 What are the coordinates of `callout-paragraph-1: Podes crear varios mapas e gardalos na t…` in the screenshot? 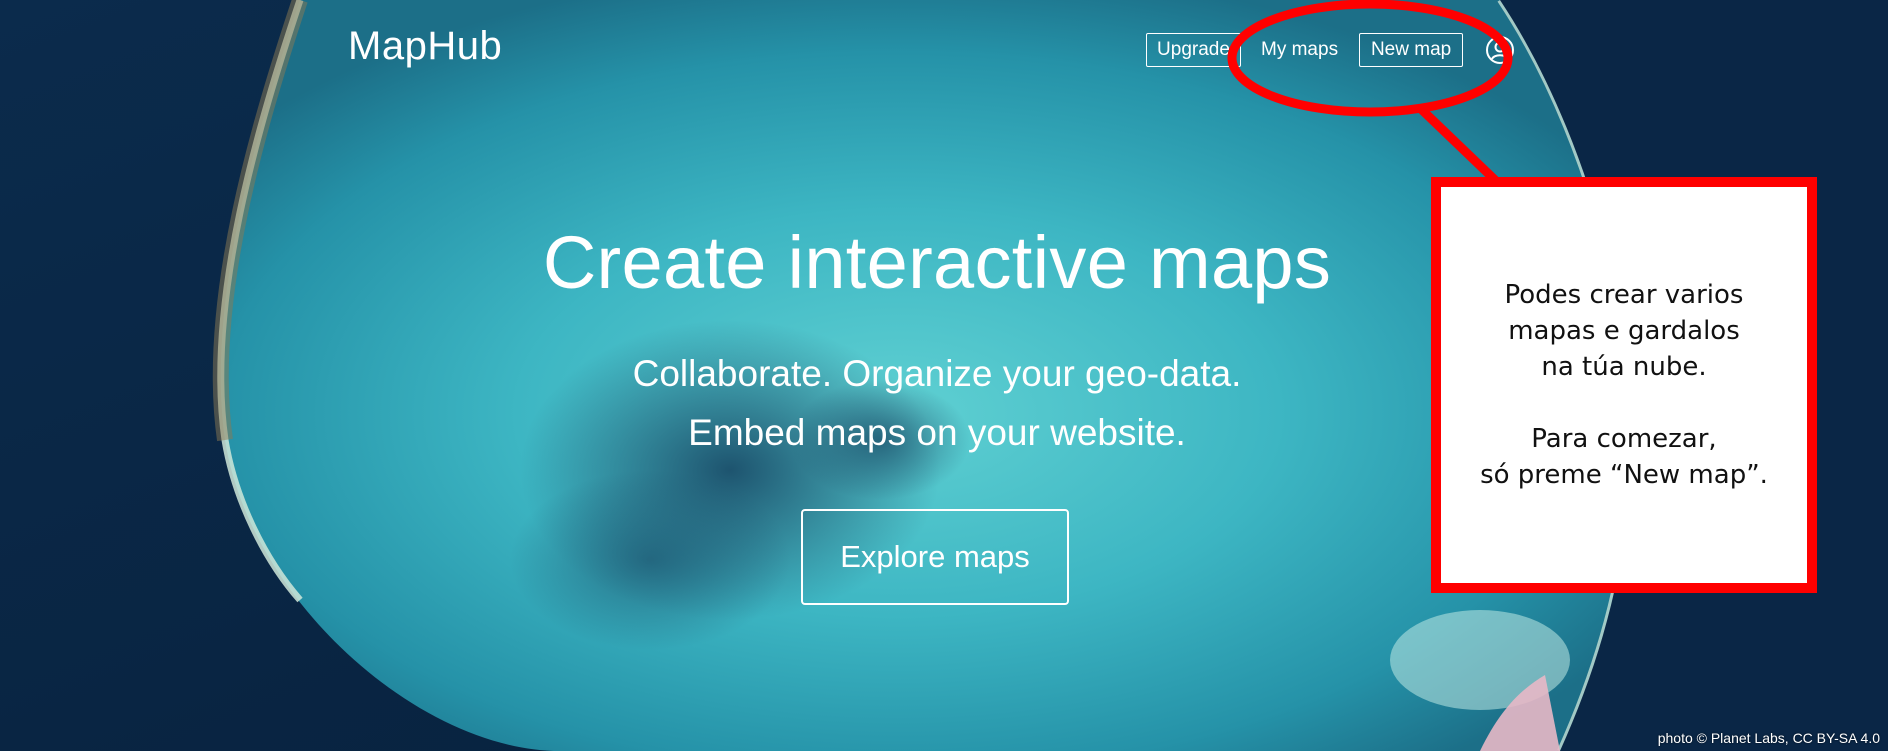 It's located at (1624, 331).